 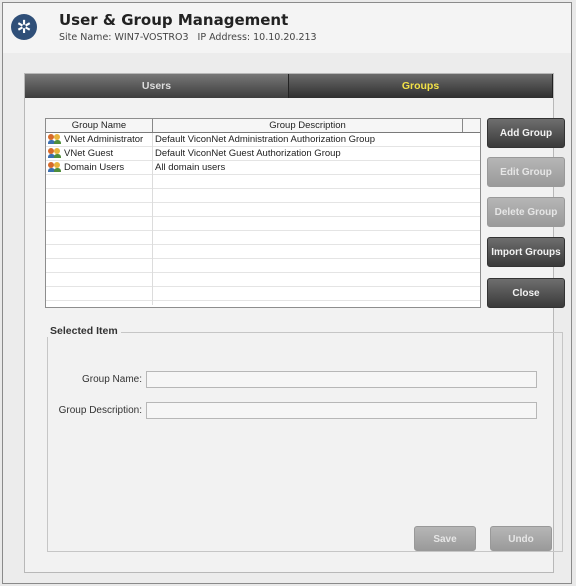 I want to click on close-button: Close, so click(x=526, y=293).